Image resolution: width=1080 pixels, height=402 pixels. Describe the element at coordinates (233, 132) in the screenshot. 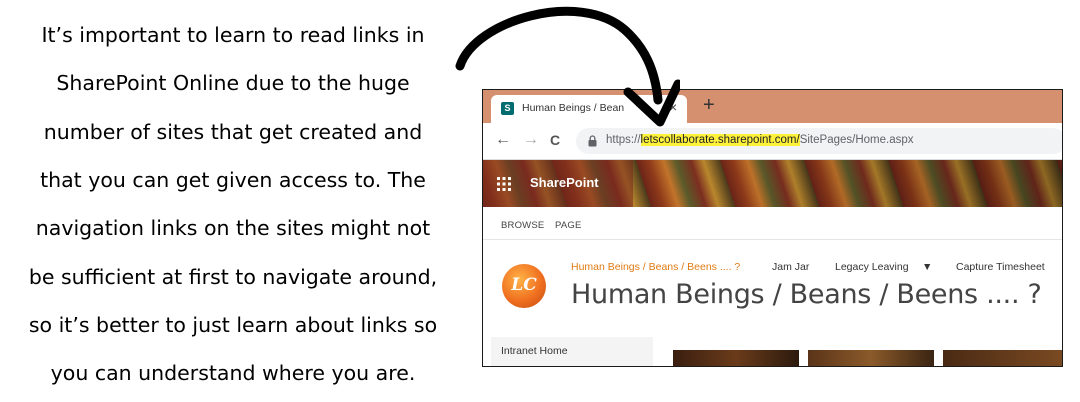

I see `explanation-line: number of sites that get created and` at that location.